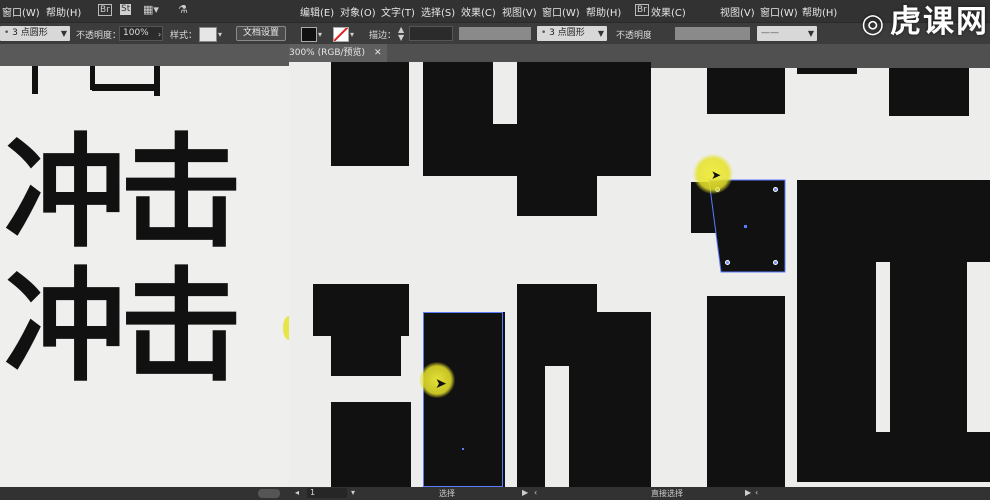  I want to click on gpu-icon: ⚗, so click(183, 10).